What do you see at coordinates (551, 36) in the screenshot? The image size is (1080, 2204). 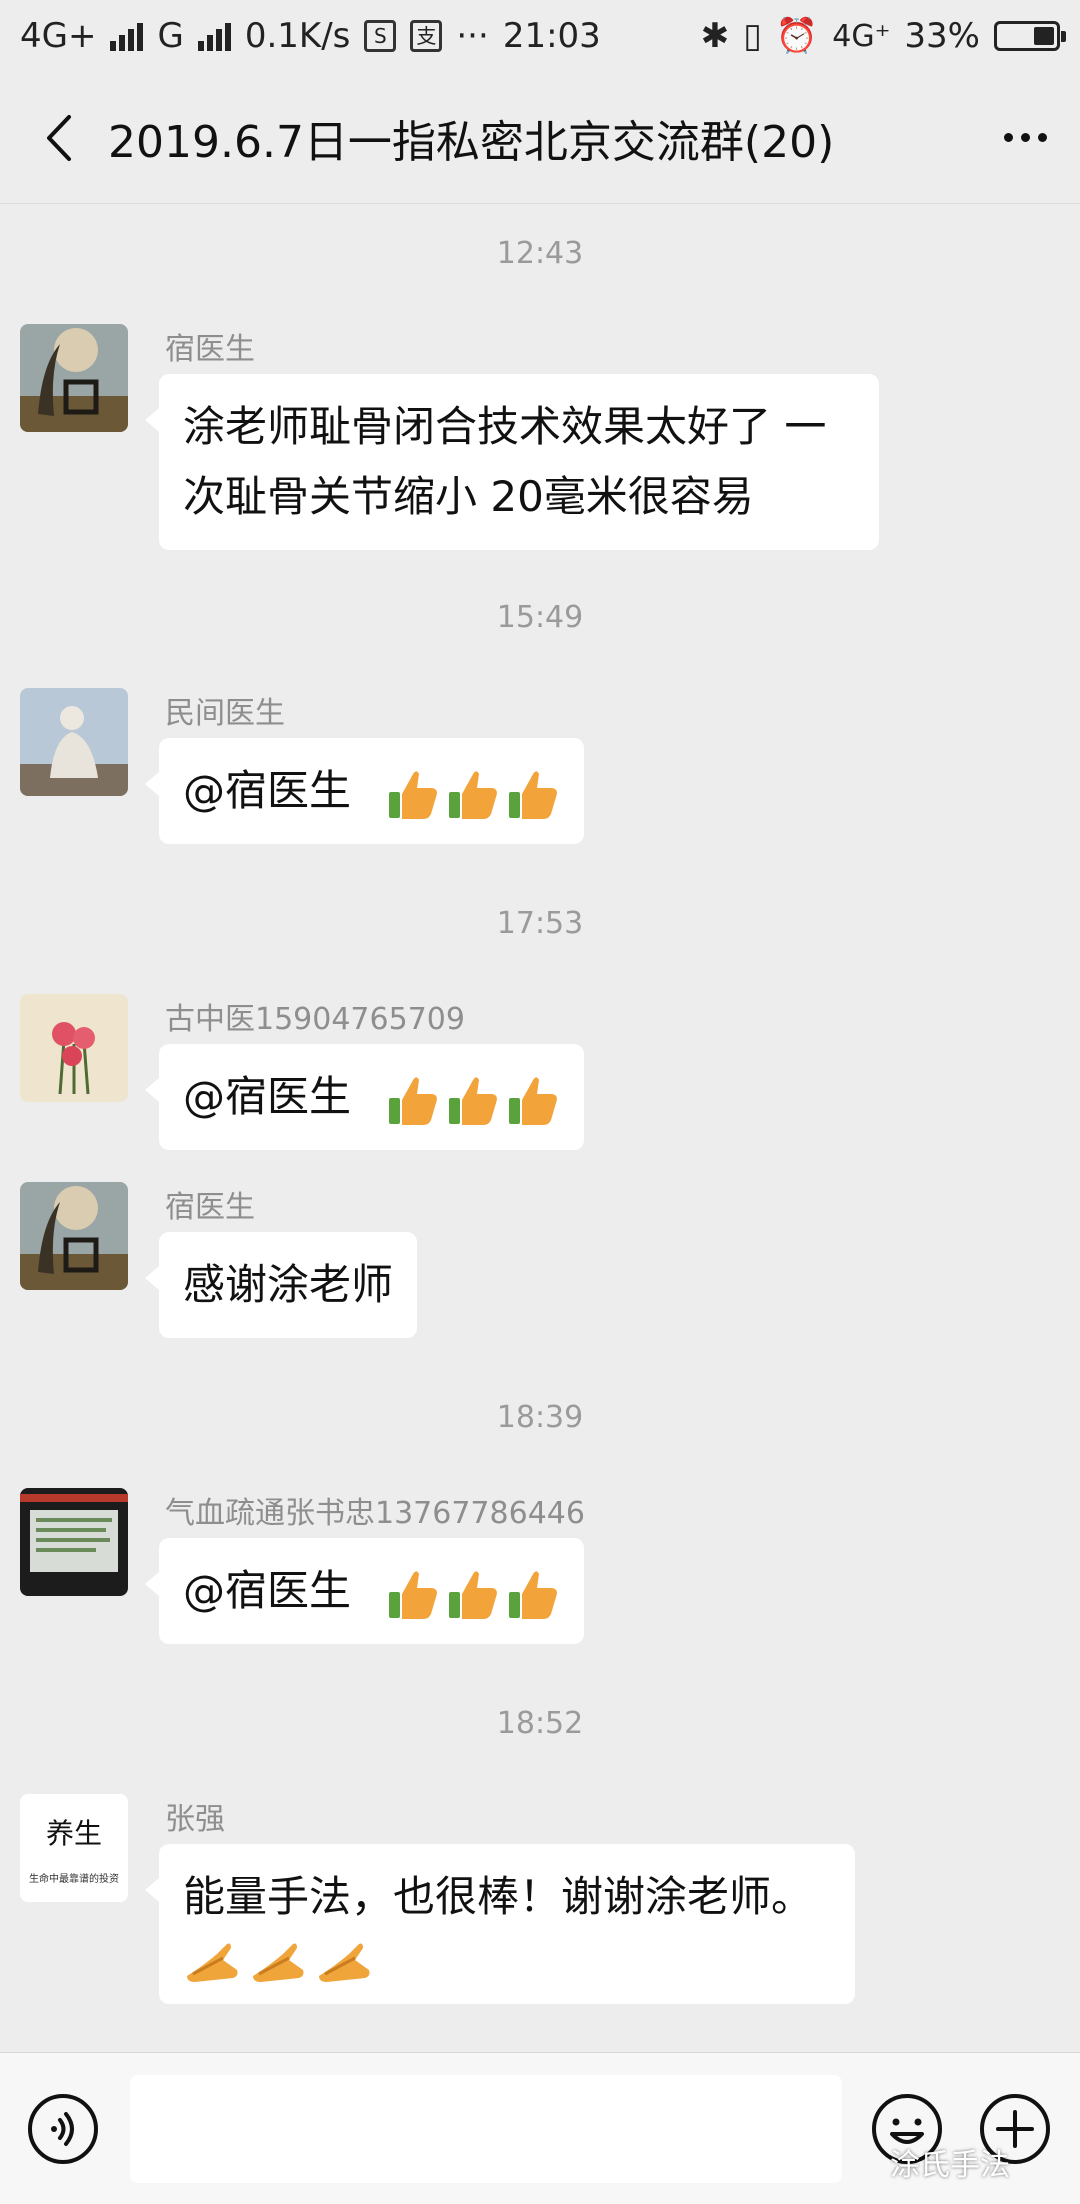 I see `status-time: 21:03` at bounding box center [551, 36].